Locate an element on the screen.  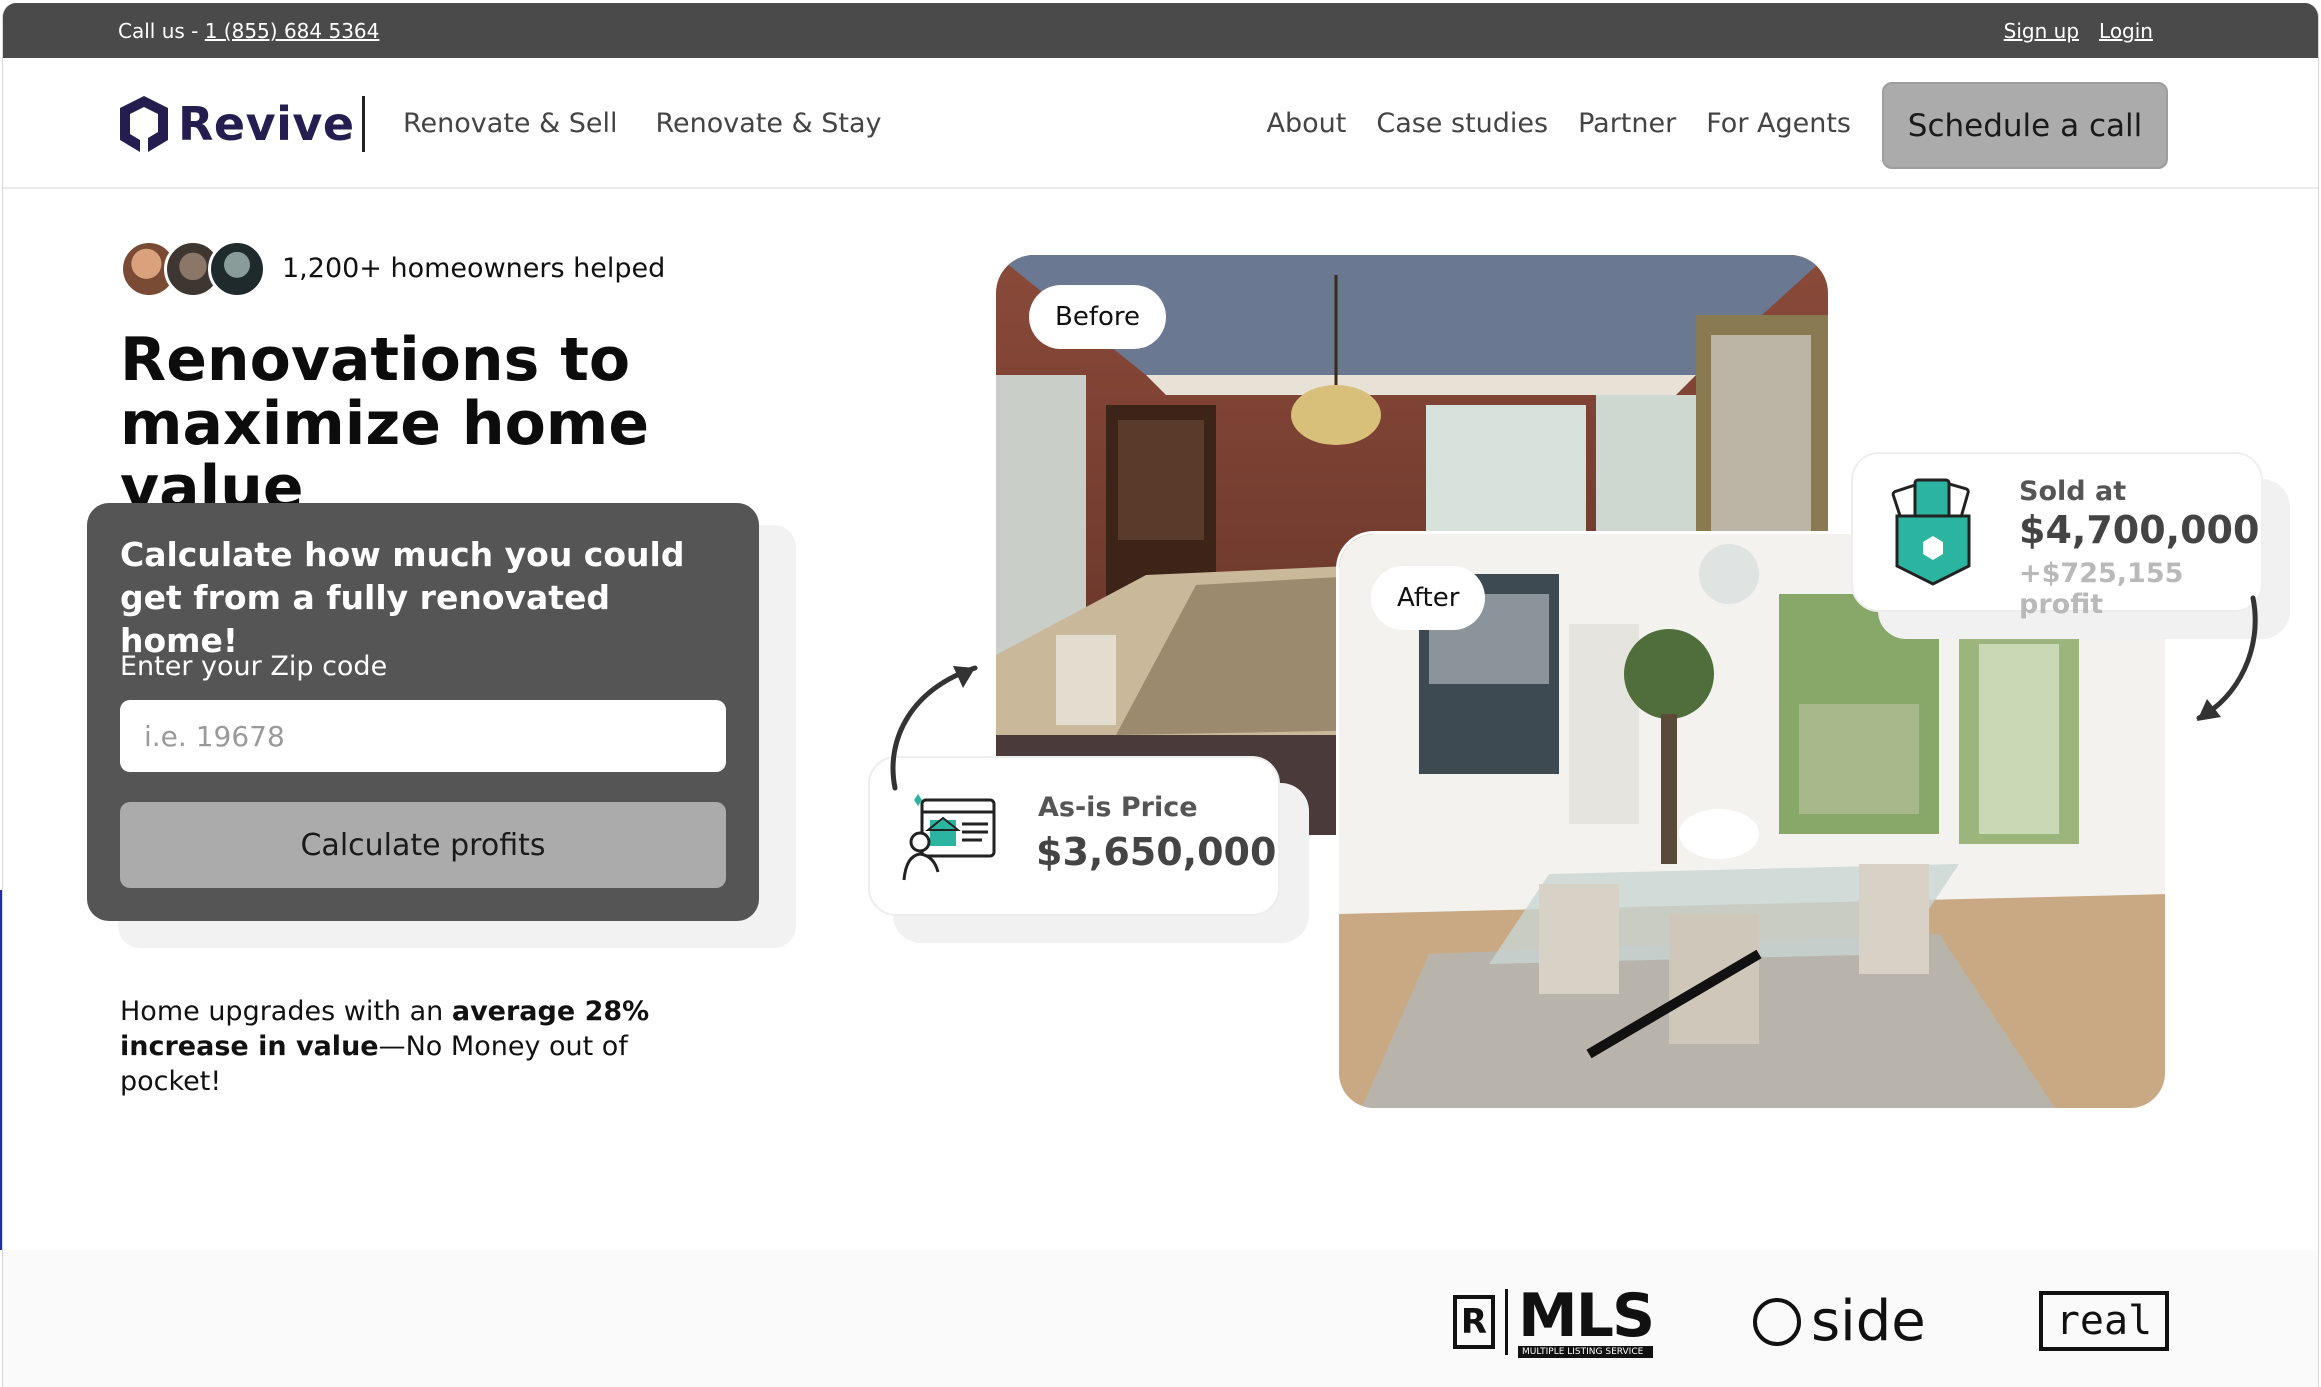
zip-label: Enter your Zip code is located at coordinates (254, 666).